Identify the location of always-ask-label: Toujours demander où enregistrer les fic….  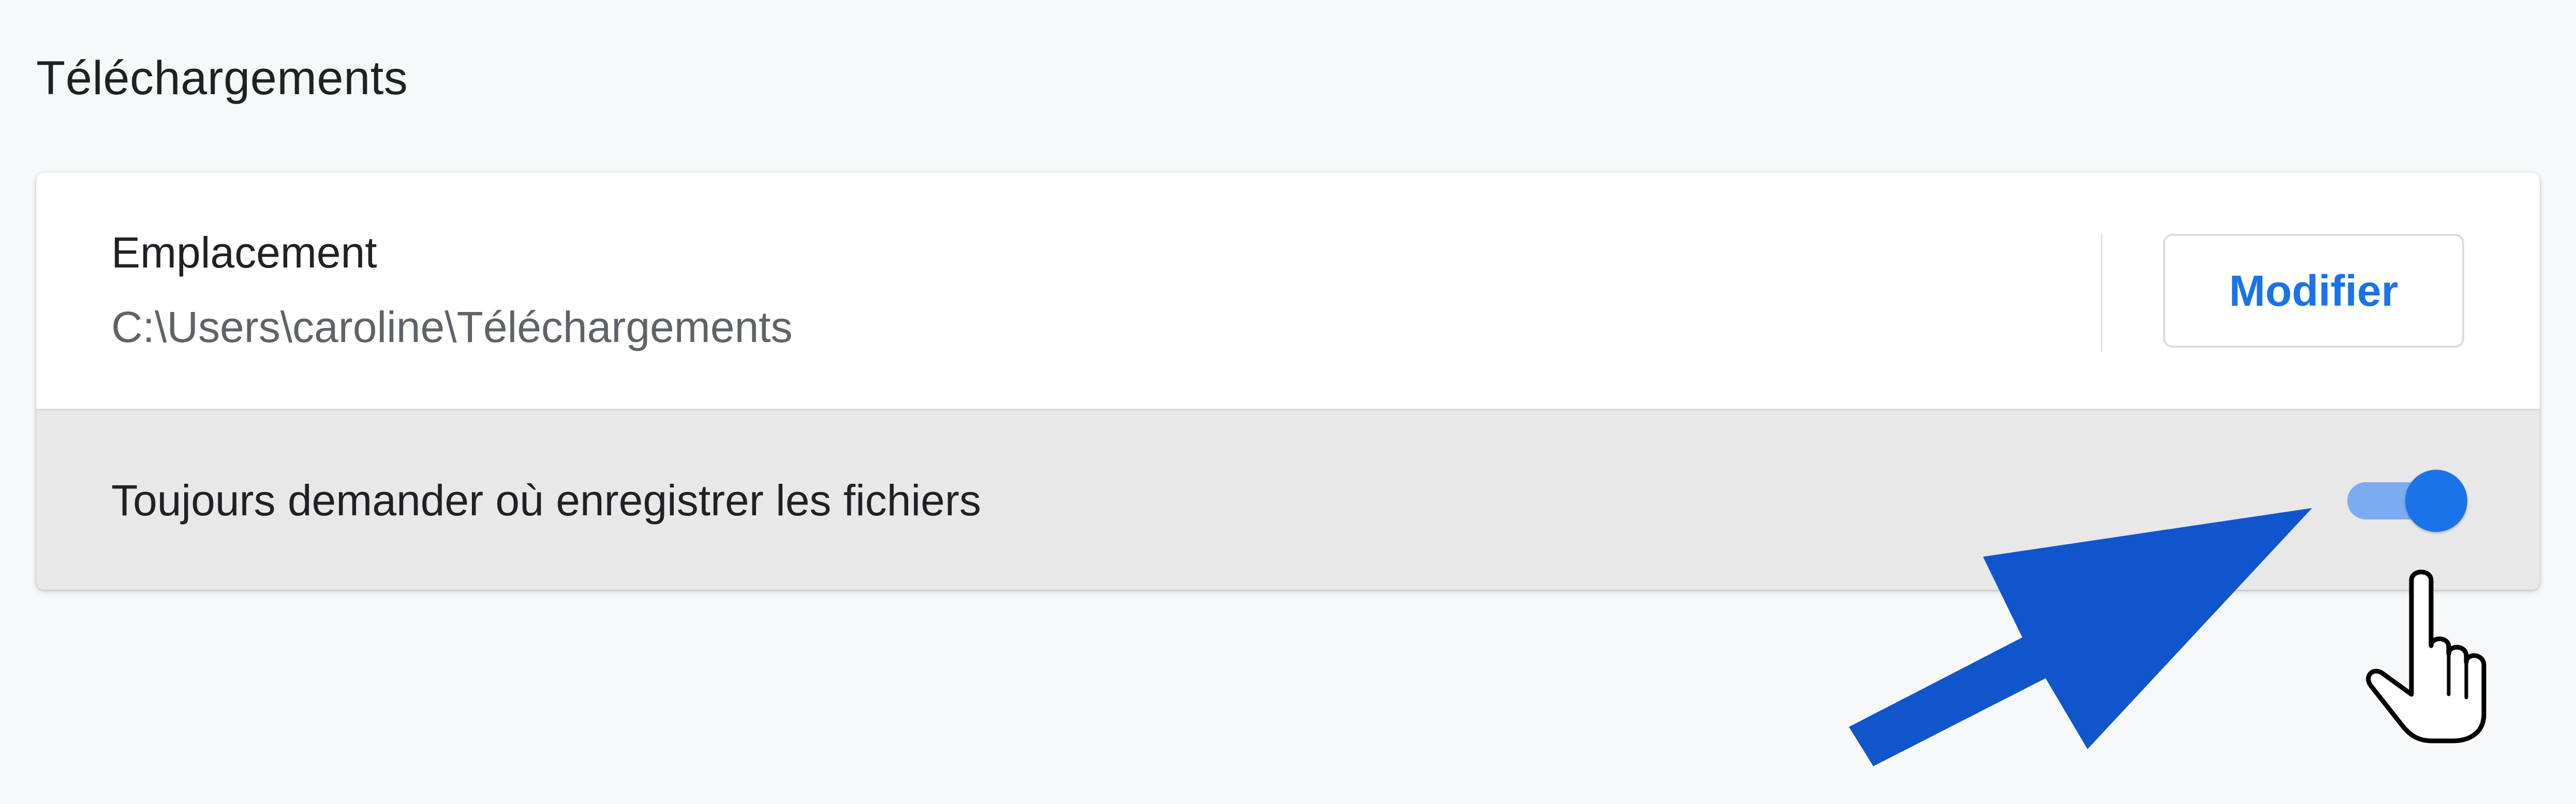
(546, 500).